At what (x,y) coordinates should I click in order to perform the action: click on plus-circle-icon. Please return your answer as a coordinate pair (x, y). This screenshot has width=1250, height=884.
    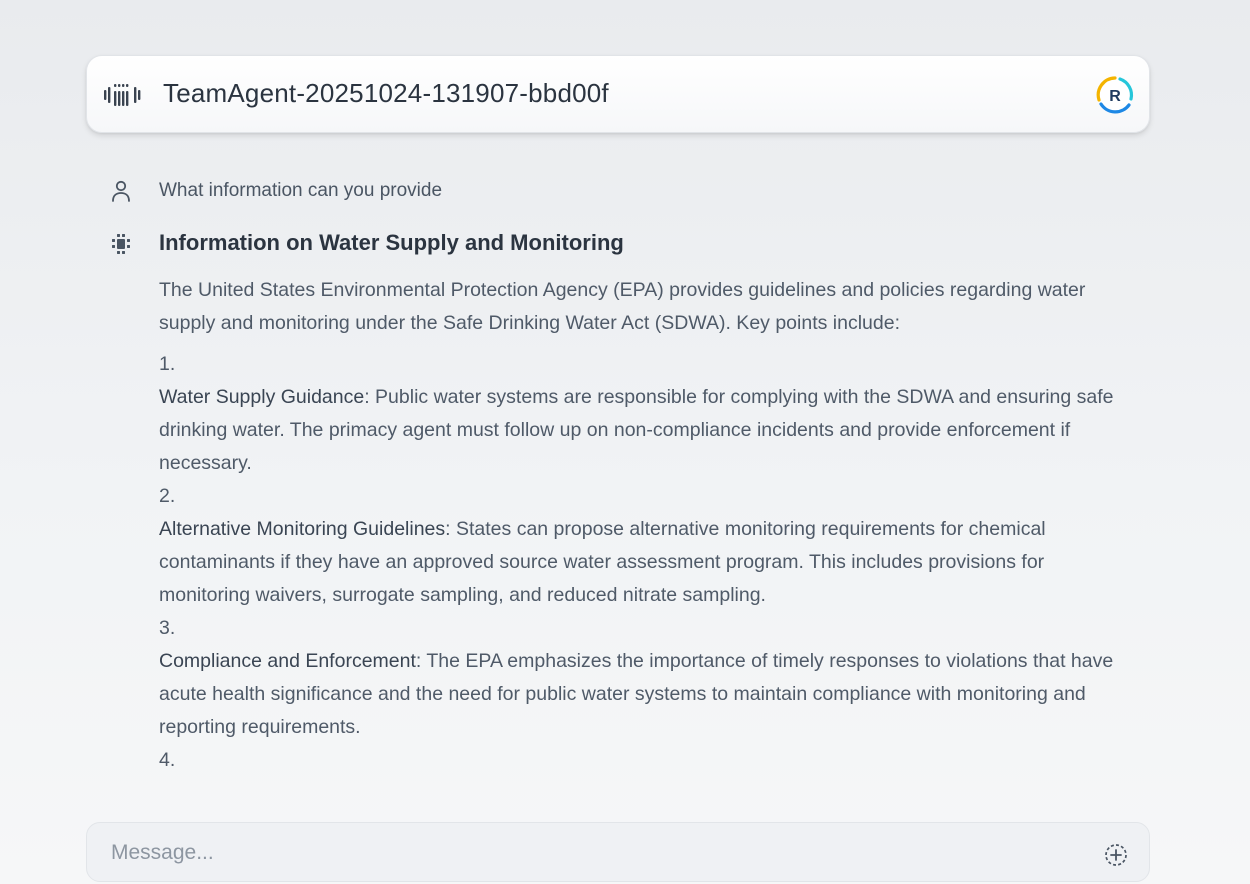
    Looking at the image, I should click on (1116, 855).